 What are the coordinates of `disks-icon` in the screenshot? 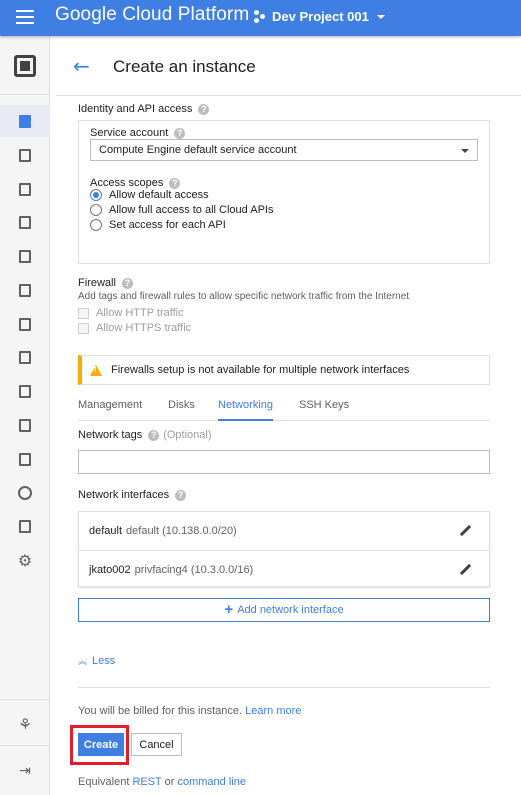 It's located at (25, 222).